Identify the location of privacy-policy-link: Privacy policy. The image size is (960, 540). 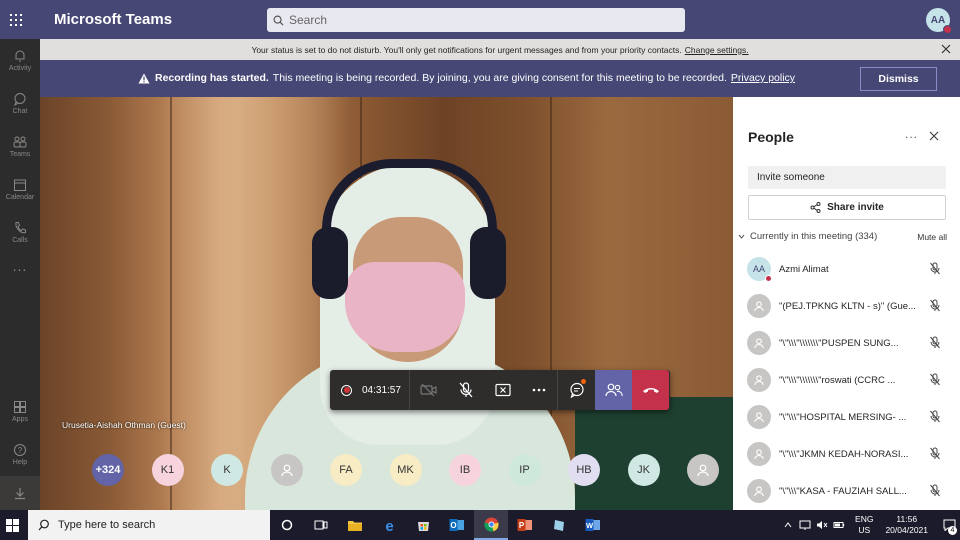
(763, 78).